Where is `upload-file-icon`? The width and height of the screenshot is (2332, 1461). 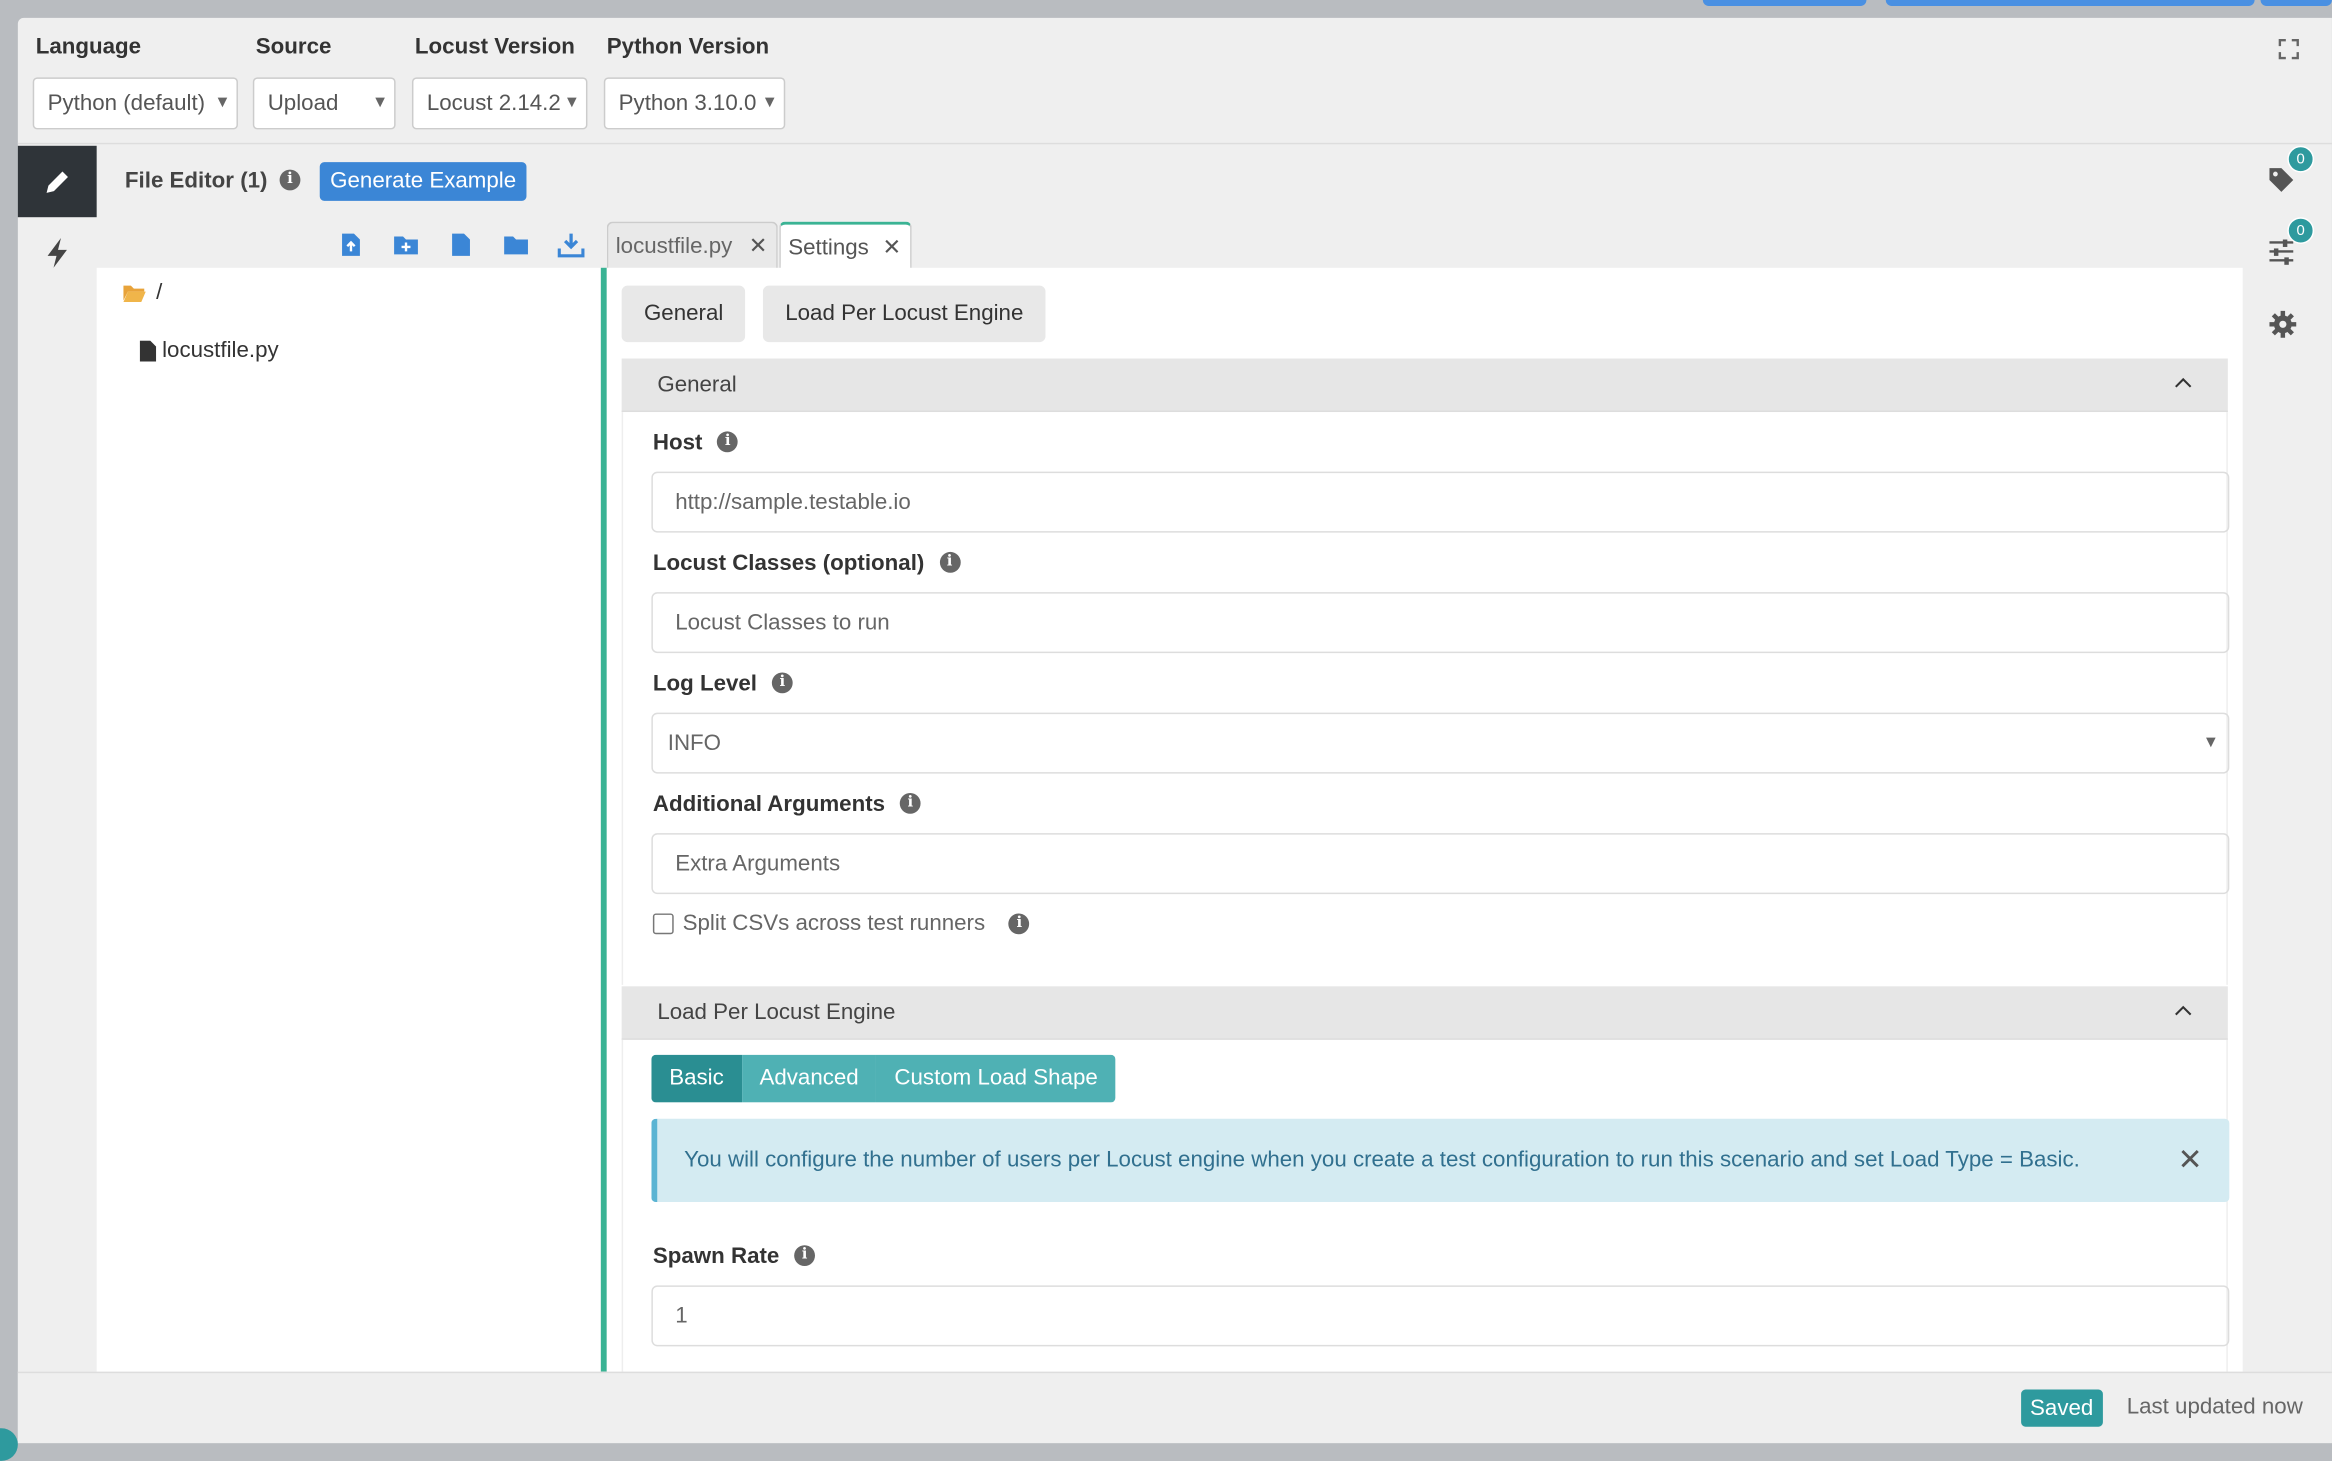 upload-file-icon is located at coordinates (350, 244).